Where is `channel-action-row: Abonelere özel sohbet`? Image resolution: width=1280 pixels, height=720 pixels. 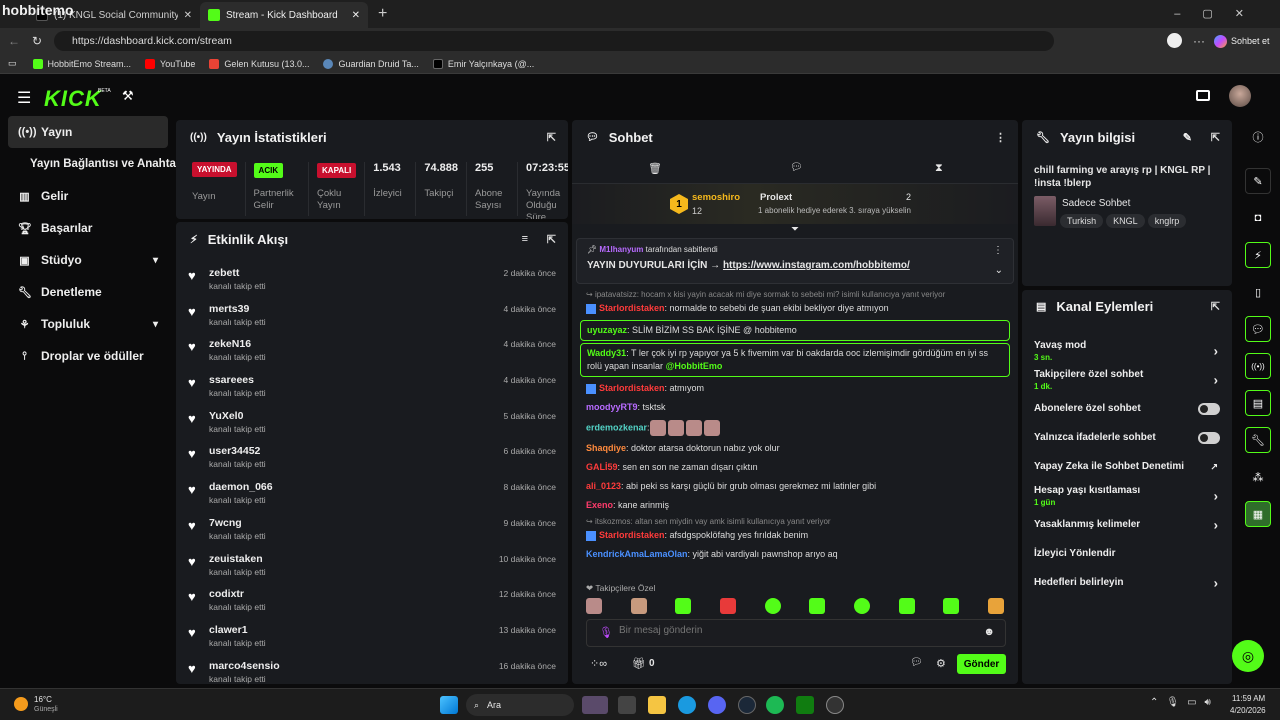 channel-action-row: Abonelere özel sohbet is located at coordinates (1127, 408).